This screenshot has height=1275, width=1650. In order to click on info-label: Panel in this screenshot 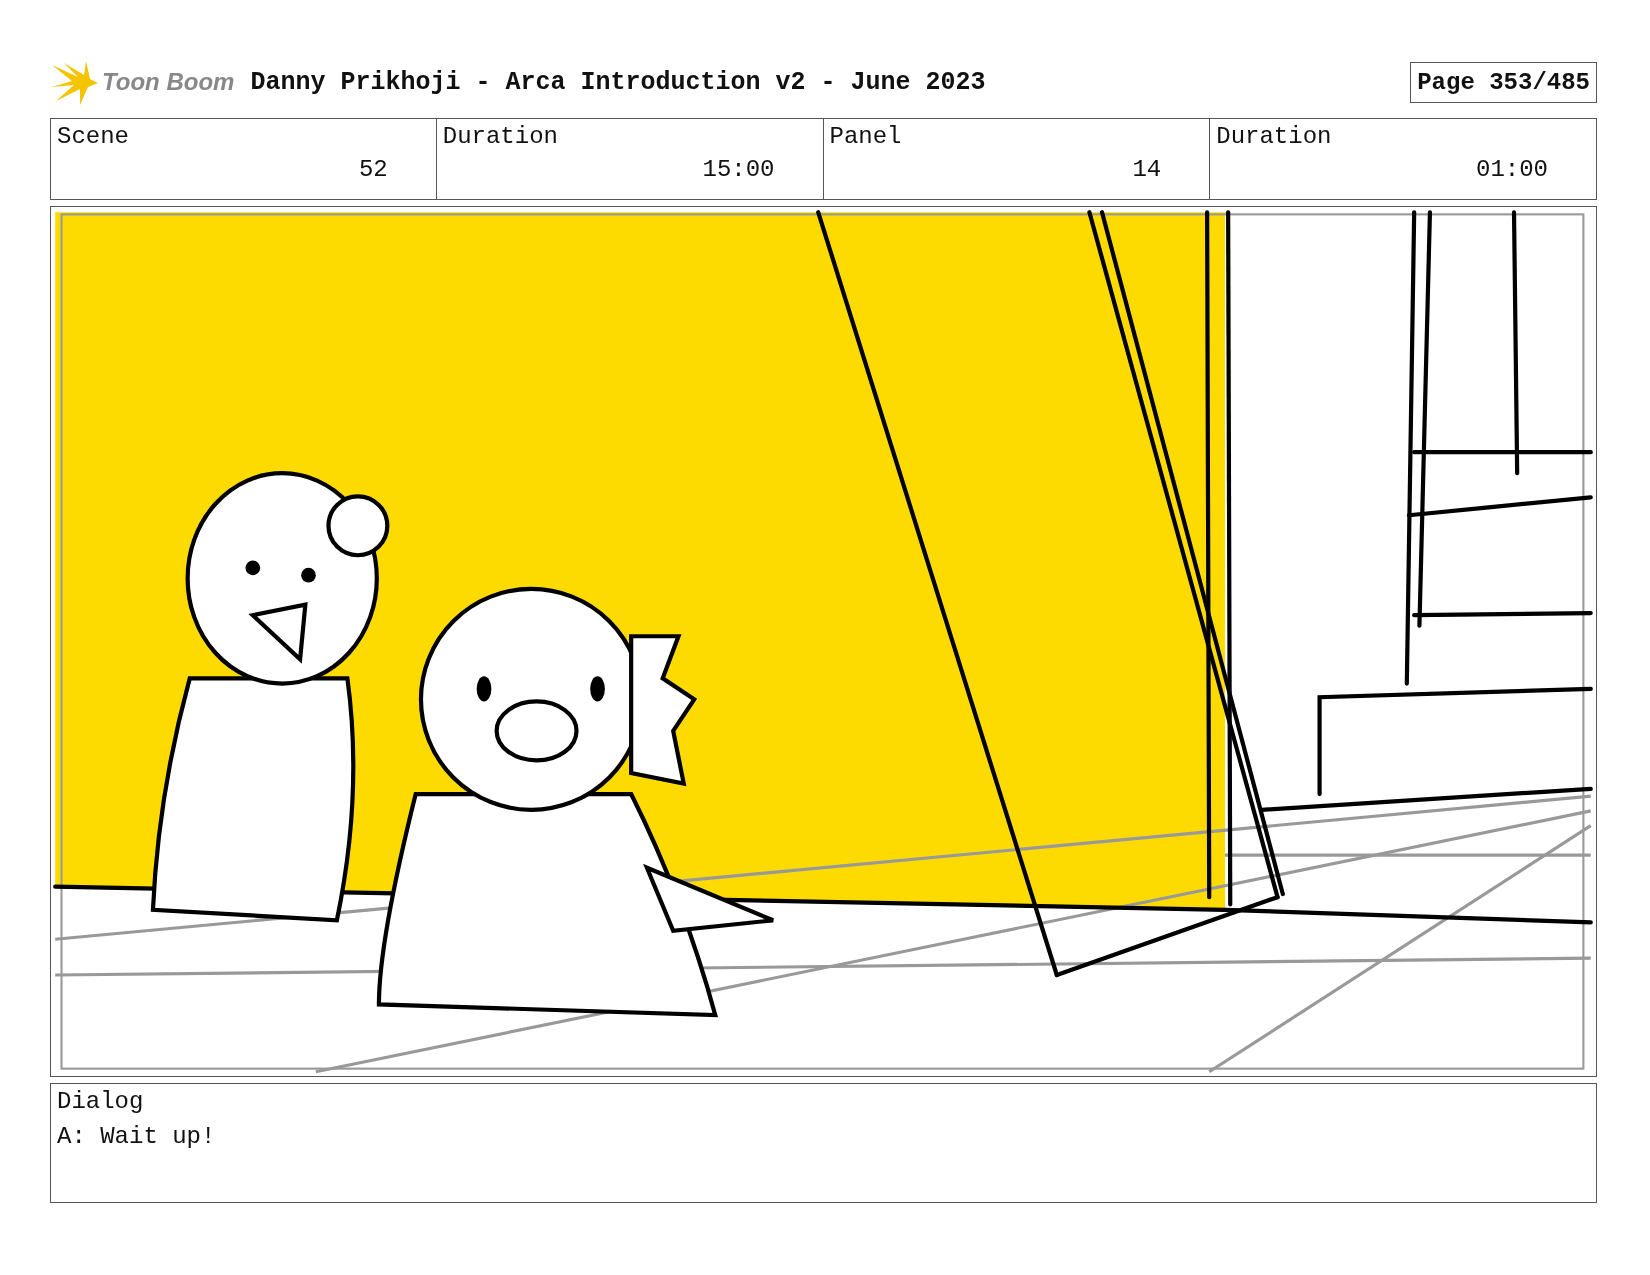, I will do `click(866, 136)`.